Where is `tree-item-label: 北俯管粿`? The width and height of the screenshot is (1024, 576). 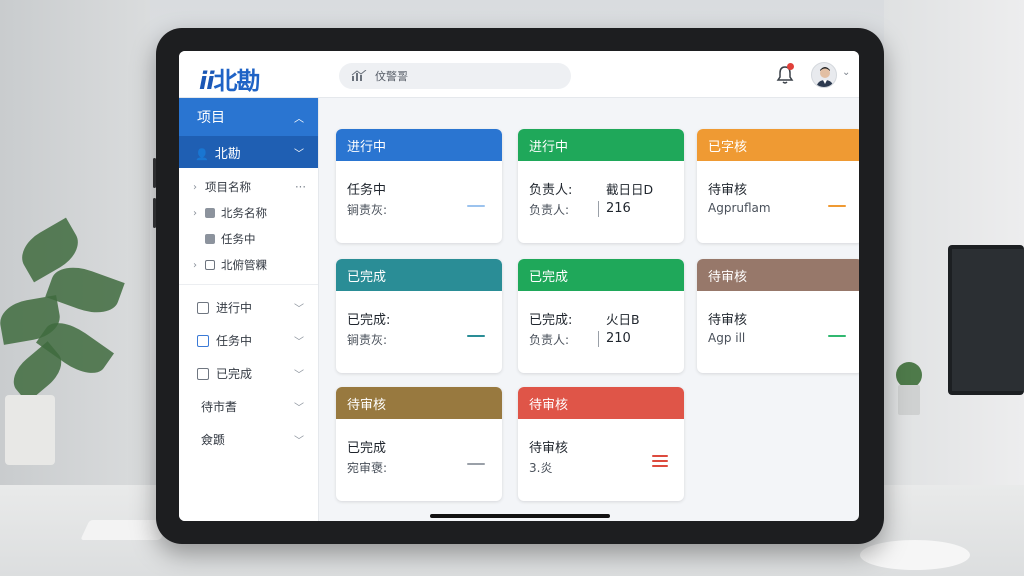
tree-item-label: 北俯管粿 is located at coordinates (244, 265).